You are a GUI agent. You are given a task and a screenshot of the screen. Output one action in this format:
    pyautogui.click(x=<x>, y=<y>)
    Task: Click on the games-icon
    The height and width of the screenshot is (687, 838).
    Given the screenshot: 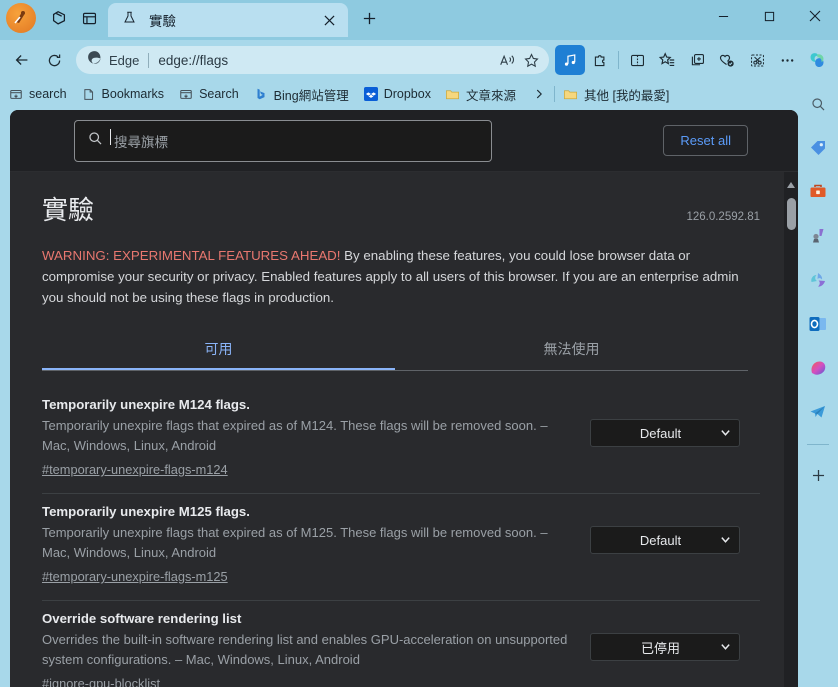 What is the action you would take?
    pyautogui.click(x=818, y=236)
    